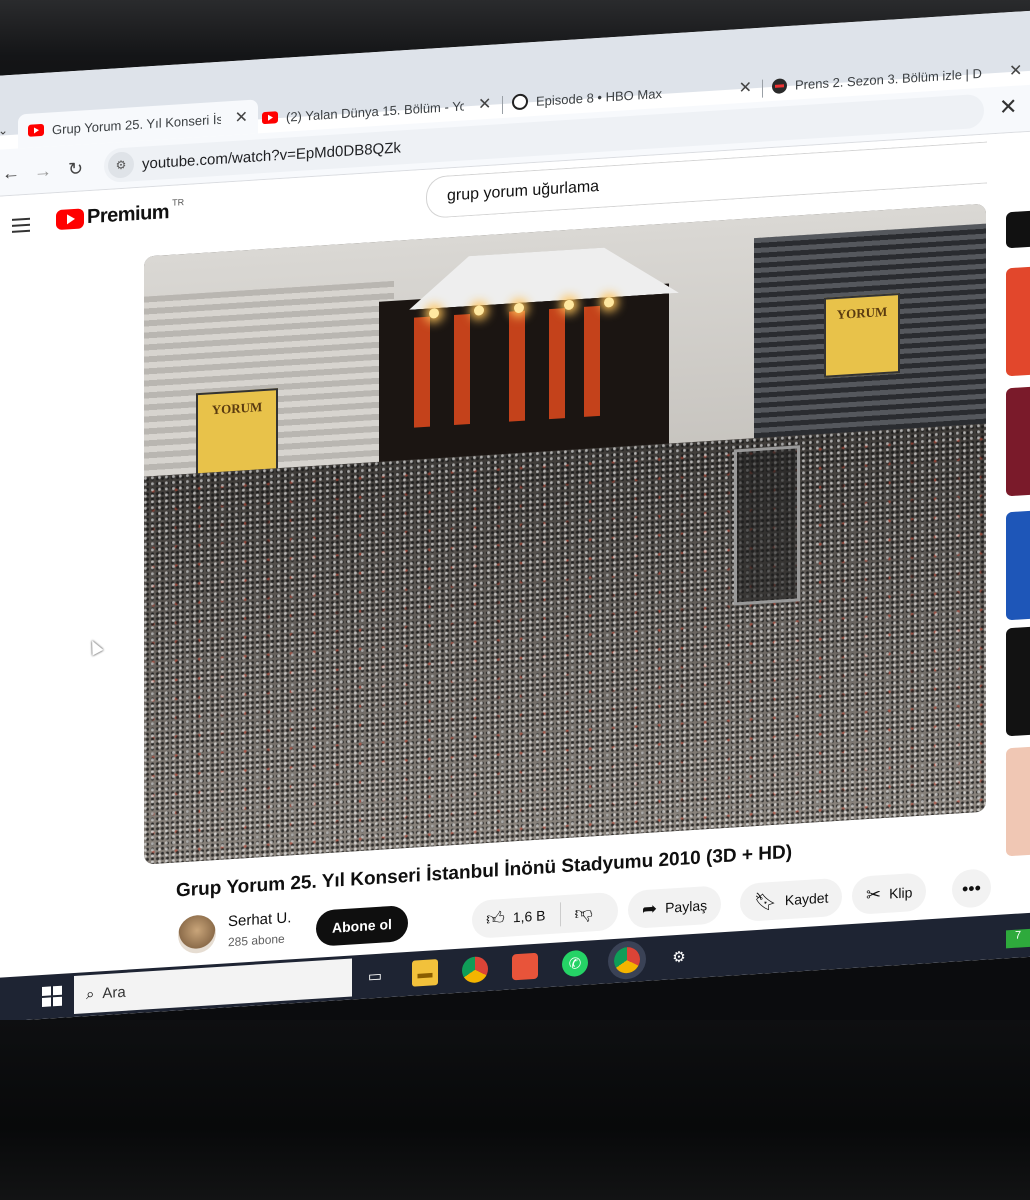 The image size is (1030, 1200). What do you see at coordinates (1008, 107) in the screenshot?
I see `close-window-icon: ✕` at bounding box center [1008, 107].